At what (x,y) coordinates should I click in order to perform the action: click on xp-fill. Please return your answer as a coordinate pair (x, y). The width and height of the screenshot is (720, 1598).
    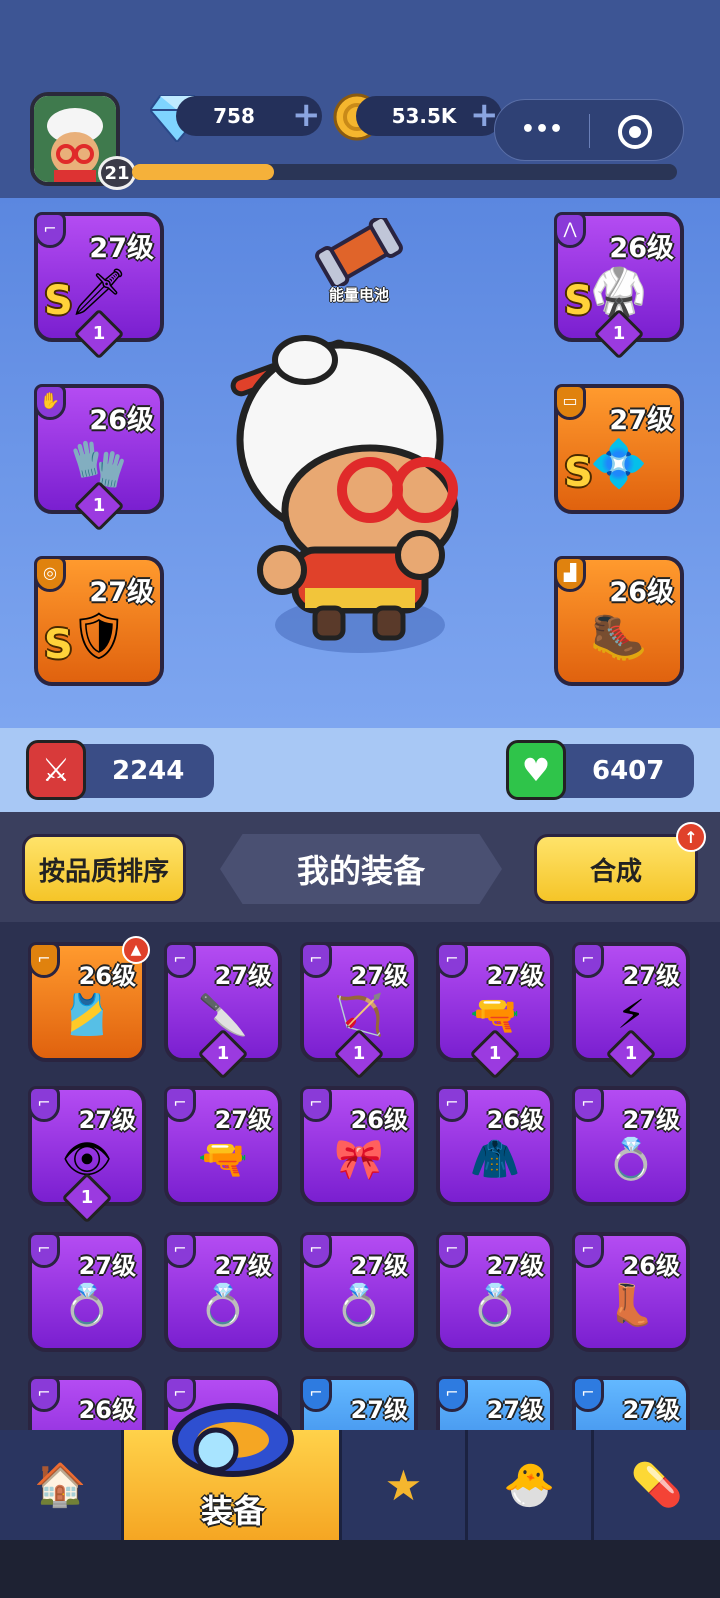
    Looking at the image, I should click on (203, 172).